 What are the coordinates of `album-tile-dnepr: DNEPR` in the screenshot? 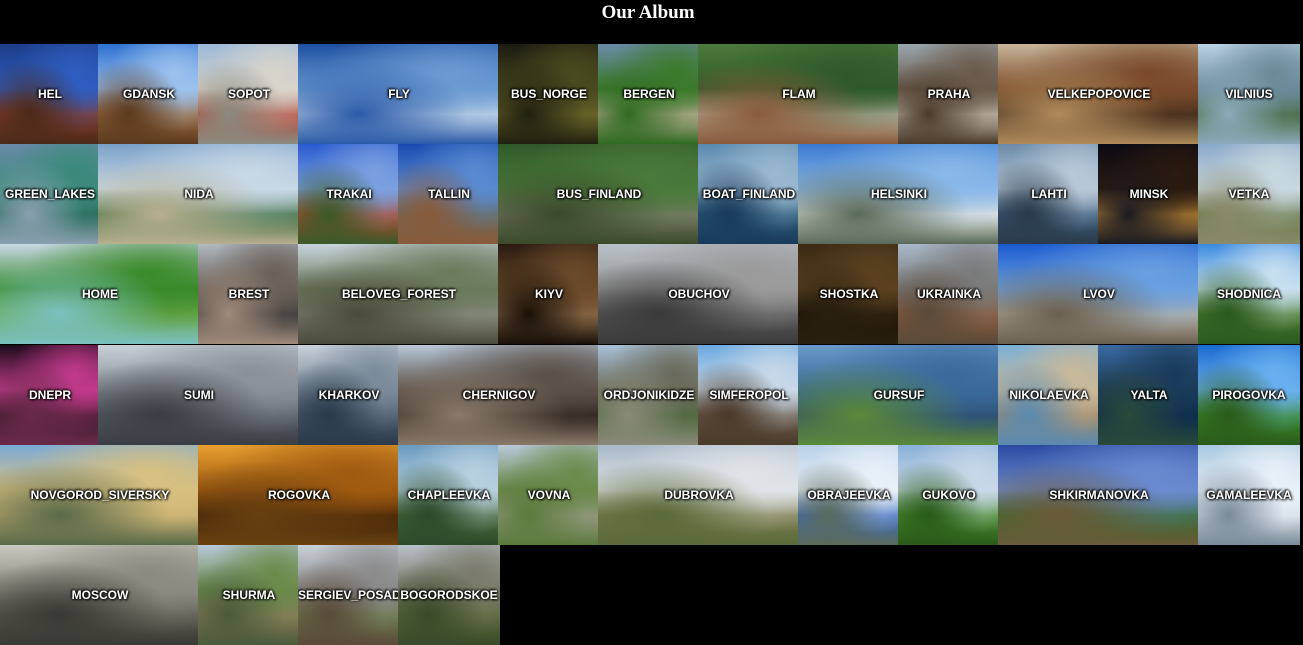 It's located at (50, 395).